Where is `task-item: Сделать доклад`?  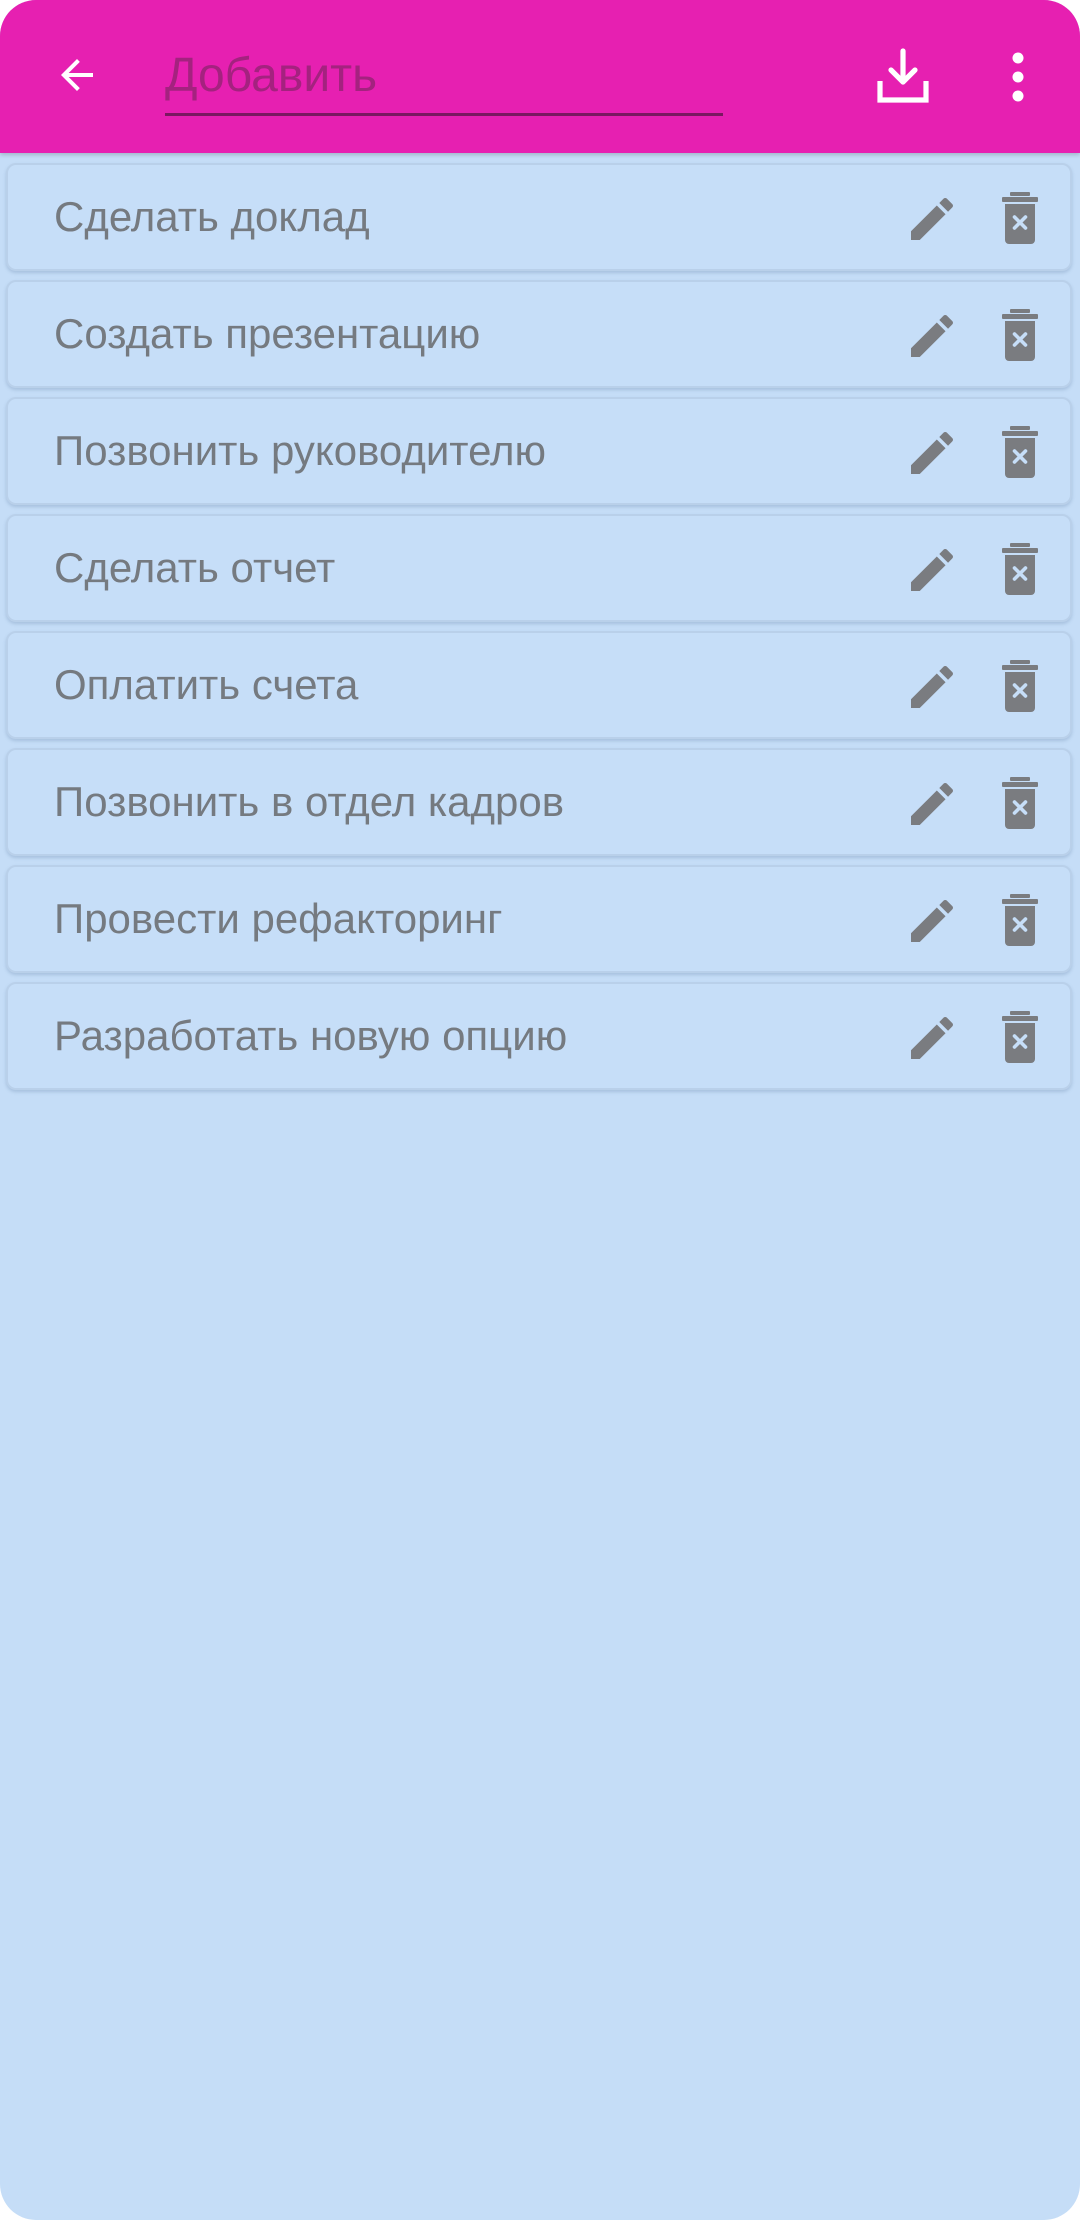 task-item: Сделать доклад is located at coordinates (539, 217).